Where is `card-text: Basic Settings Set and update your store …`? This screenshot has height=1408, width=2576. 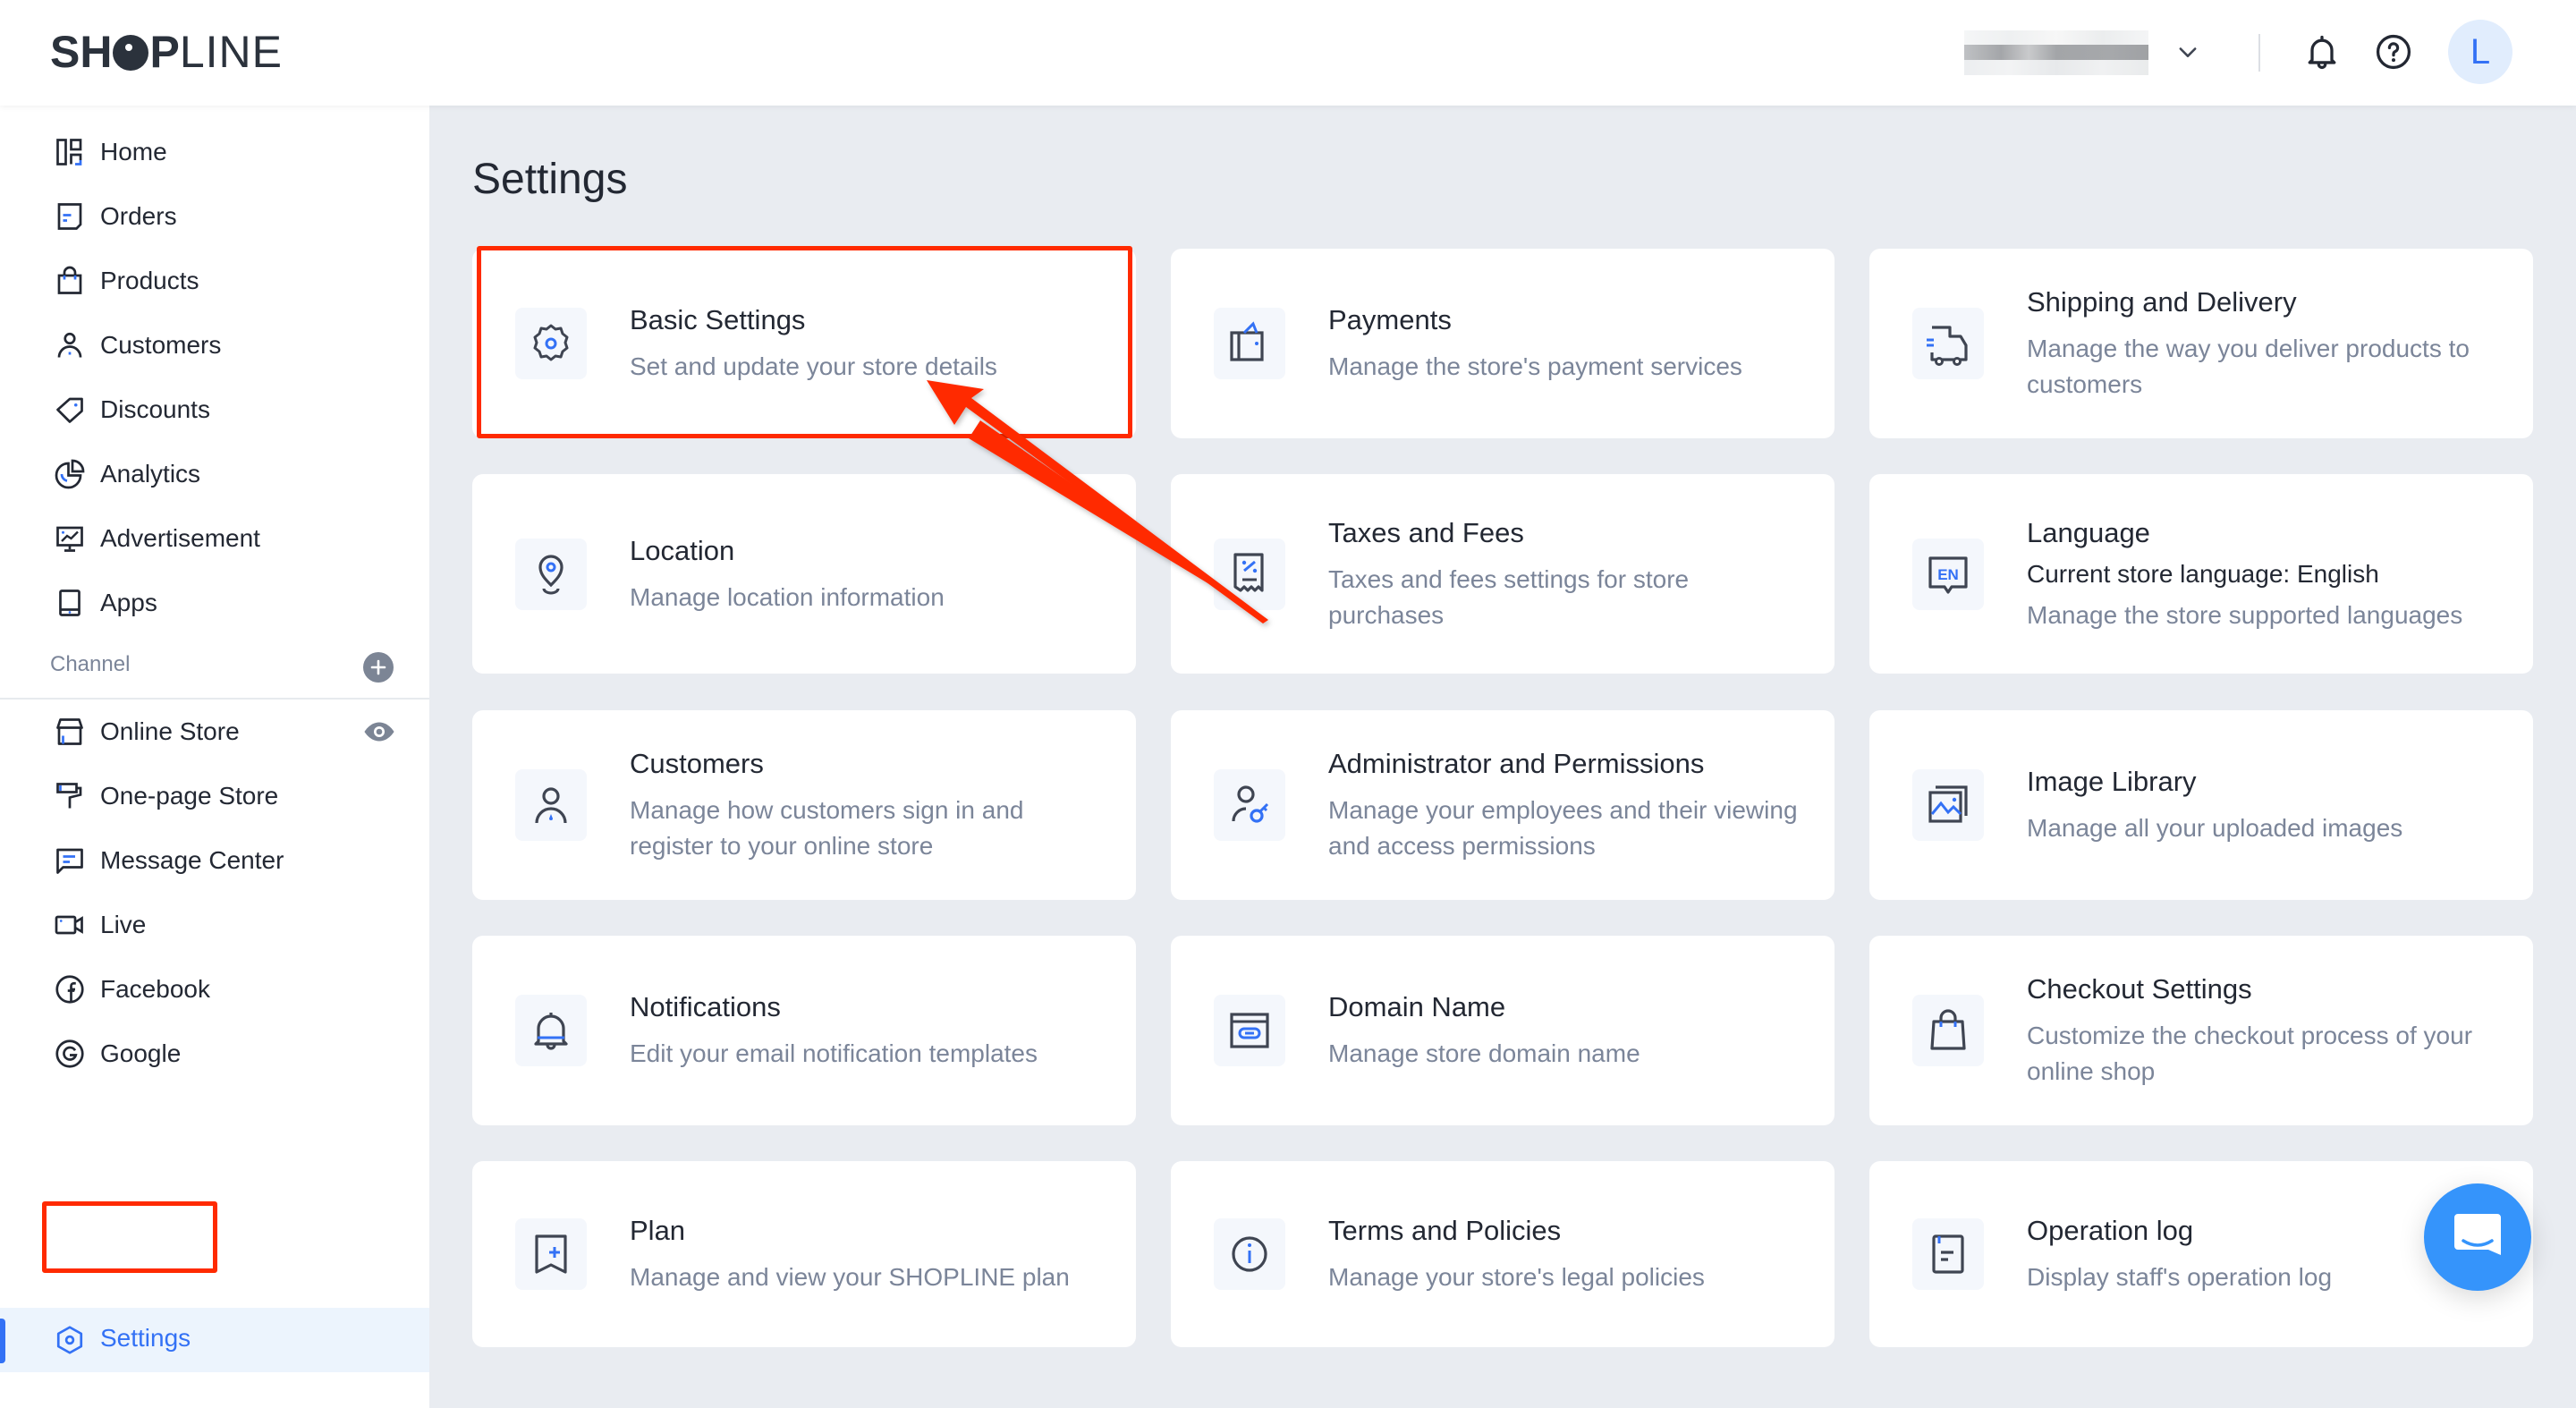
card-text: Basic Settings Set and update your store … is located at coordinates (865, 343).